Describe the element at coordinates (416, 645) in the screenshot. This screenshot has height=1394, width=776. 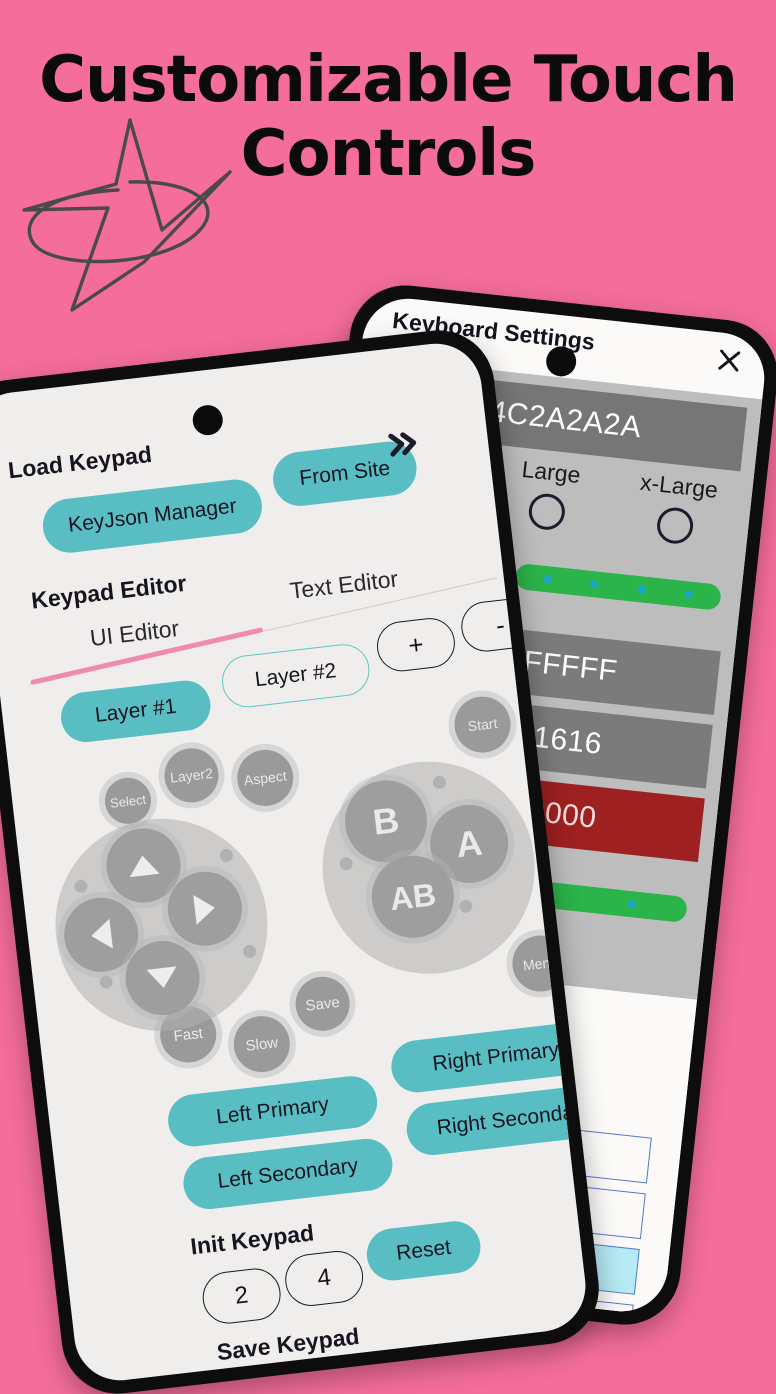
I see `add-layer-button: +` at that location.